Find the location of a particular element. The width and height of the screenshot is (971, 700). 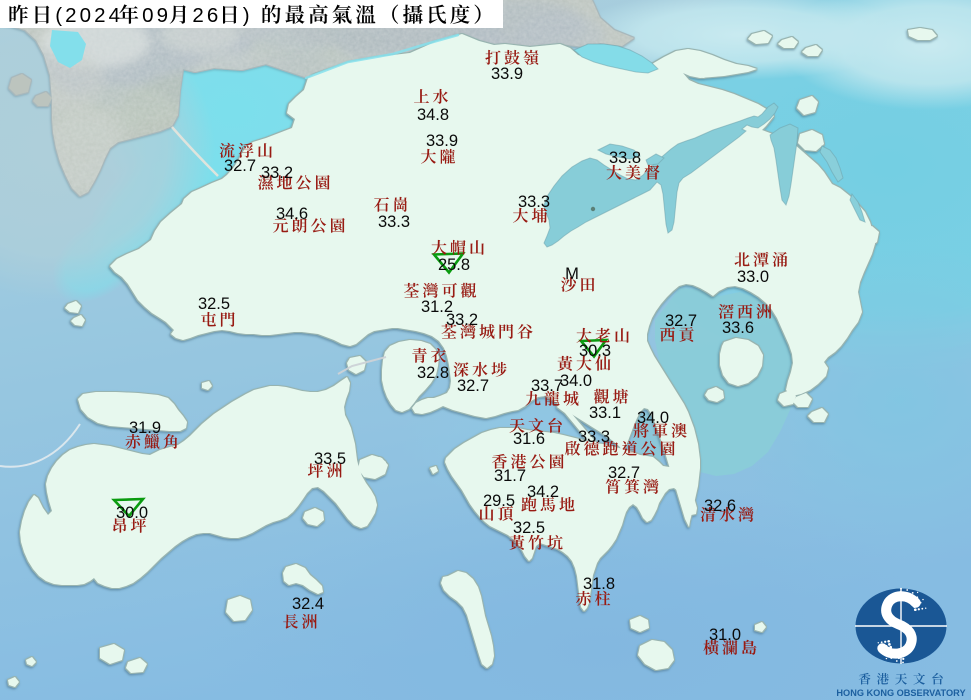

svg-text: 26 is located at coordinates (206, 15).